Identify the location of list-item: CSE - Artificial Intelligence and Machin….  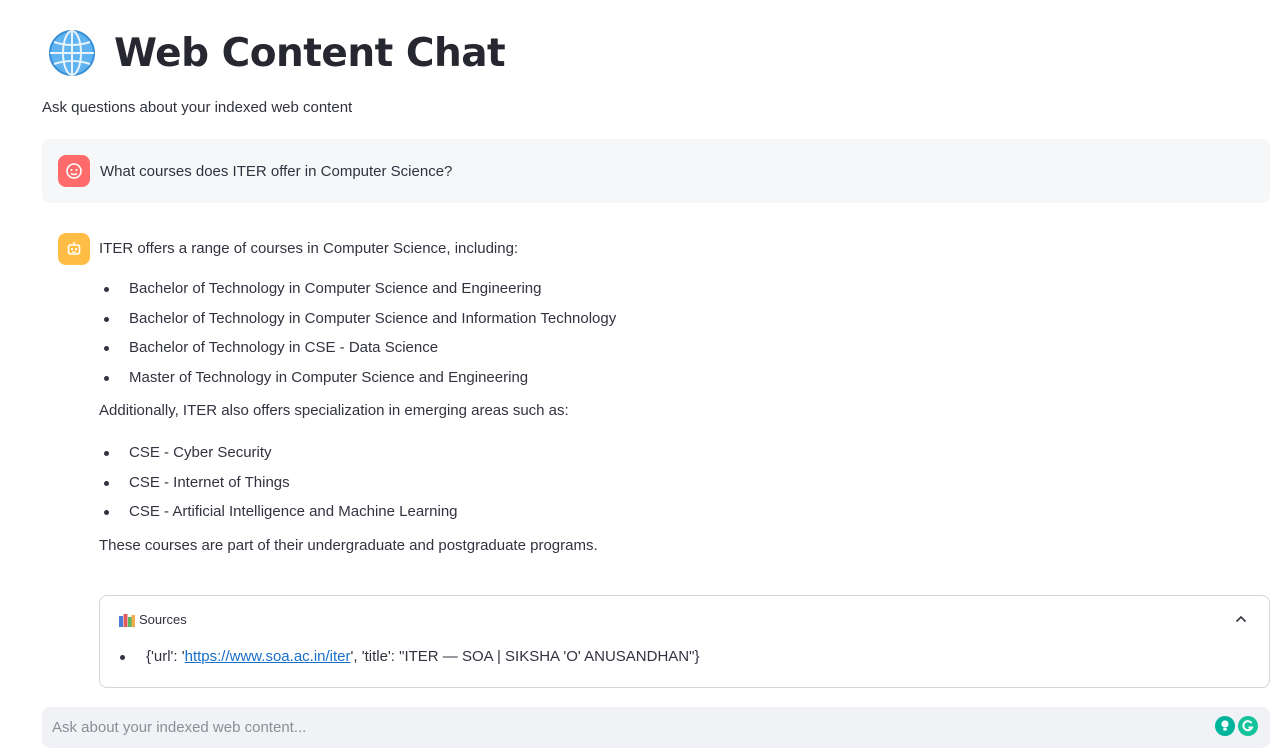
(684, 517).